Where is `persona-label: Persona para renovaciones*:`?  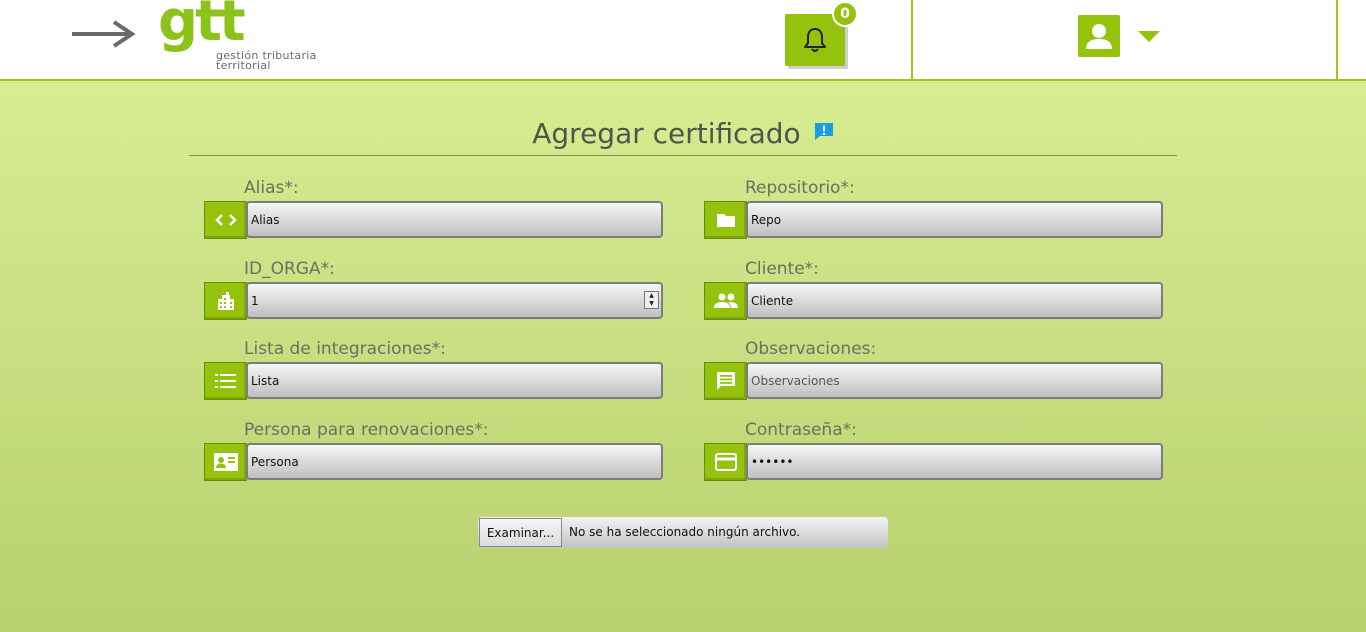 persona-label: Persona para renovaciones*: is located at coordinates (366, 430).